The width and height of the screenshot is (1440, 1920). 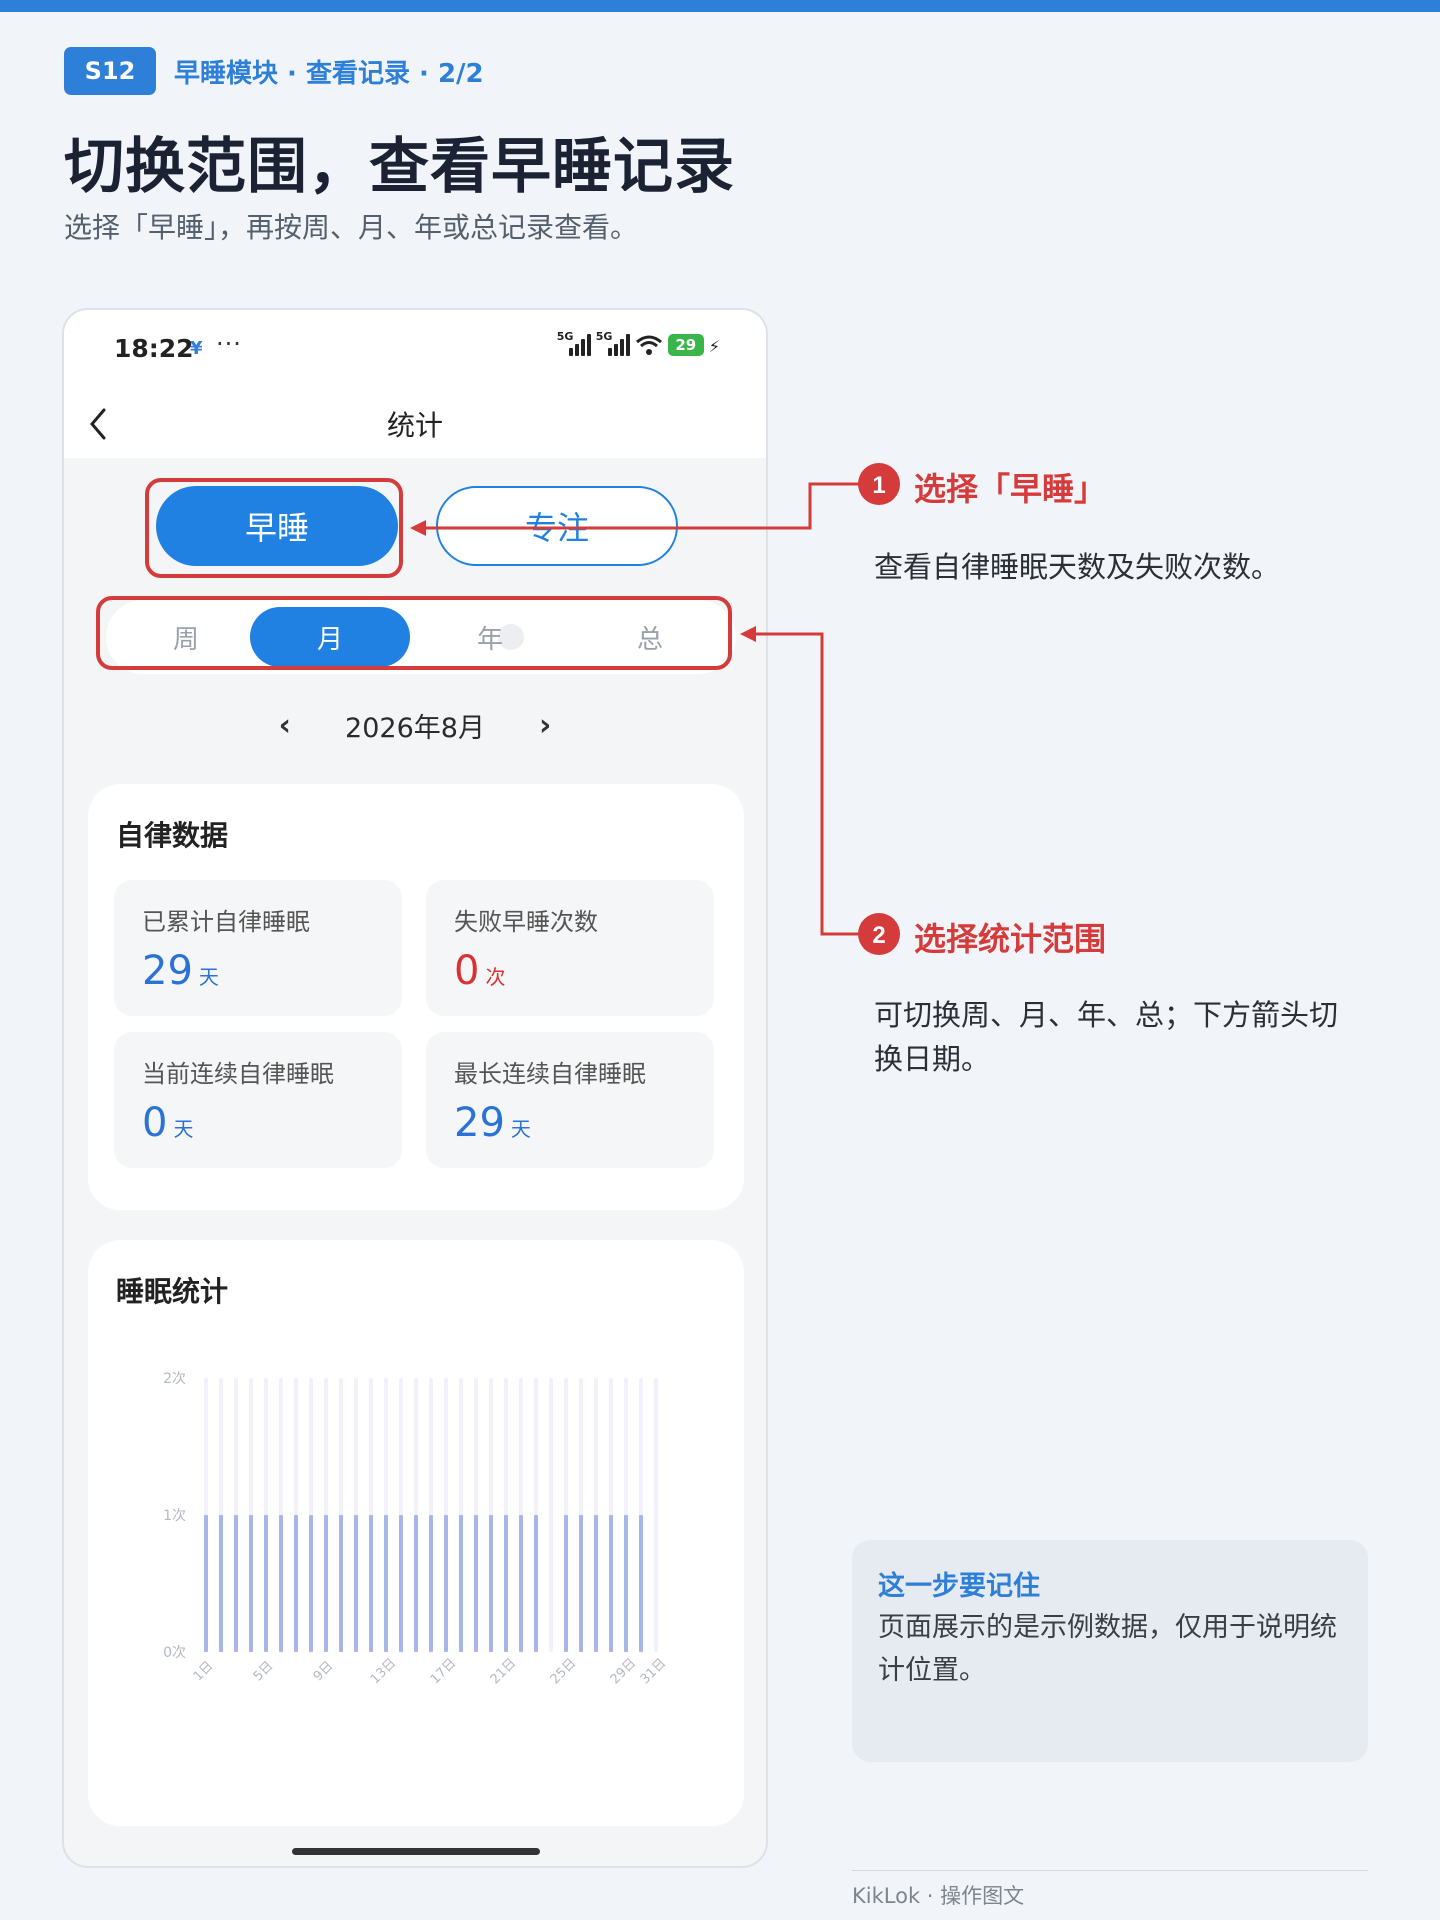 I want to click on note-text: 页面展示的是示例数据，仅用于说明统计位置。, so click(x=1107, y=1649).